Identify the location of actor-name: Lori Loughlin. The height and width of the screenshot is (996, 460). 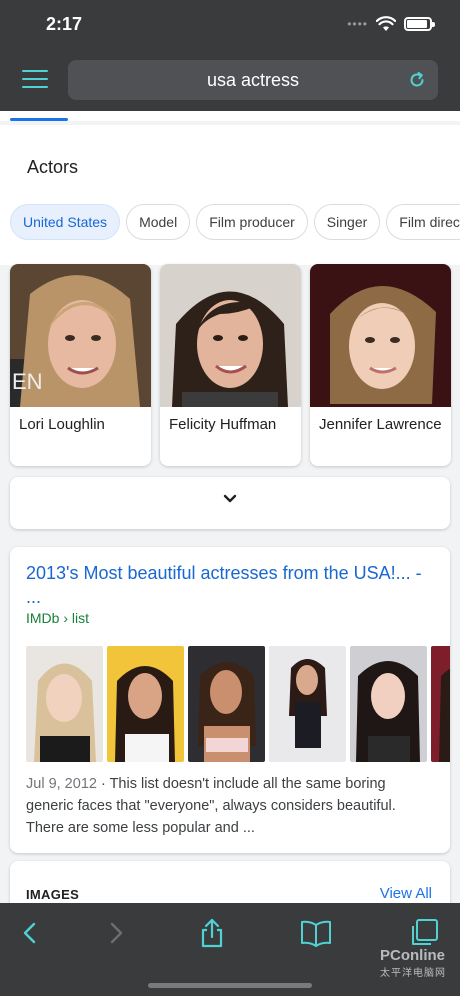
(62, 424).